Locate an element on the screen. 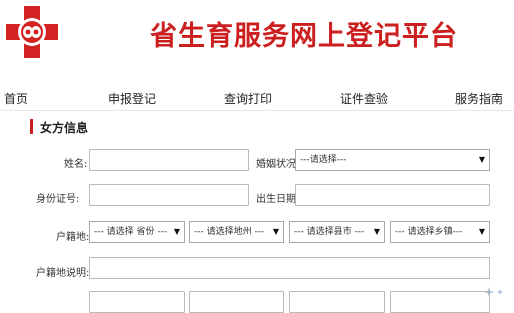 This screenshot has width=514, height=313. site-title: 省生育服务网上登记平台 is located at coordinates (304, 36).